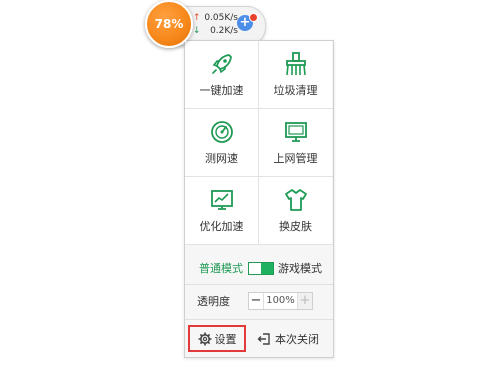  What do you see at coordinates (267, 268) in the screenshot?
I see `toggle-fill` at bounding box center [267, 268].